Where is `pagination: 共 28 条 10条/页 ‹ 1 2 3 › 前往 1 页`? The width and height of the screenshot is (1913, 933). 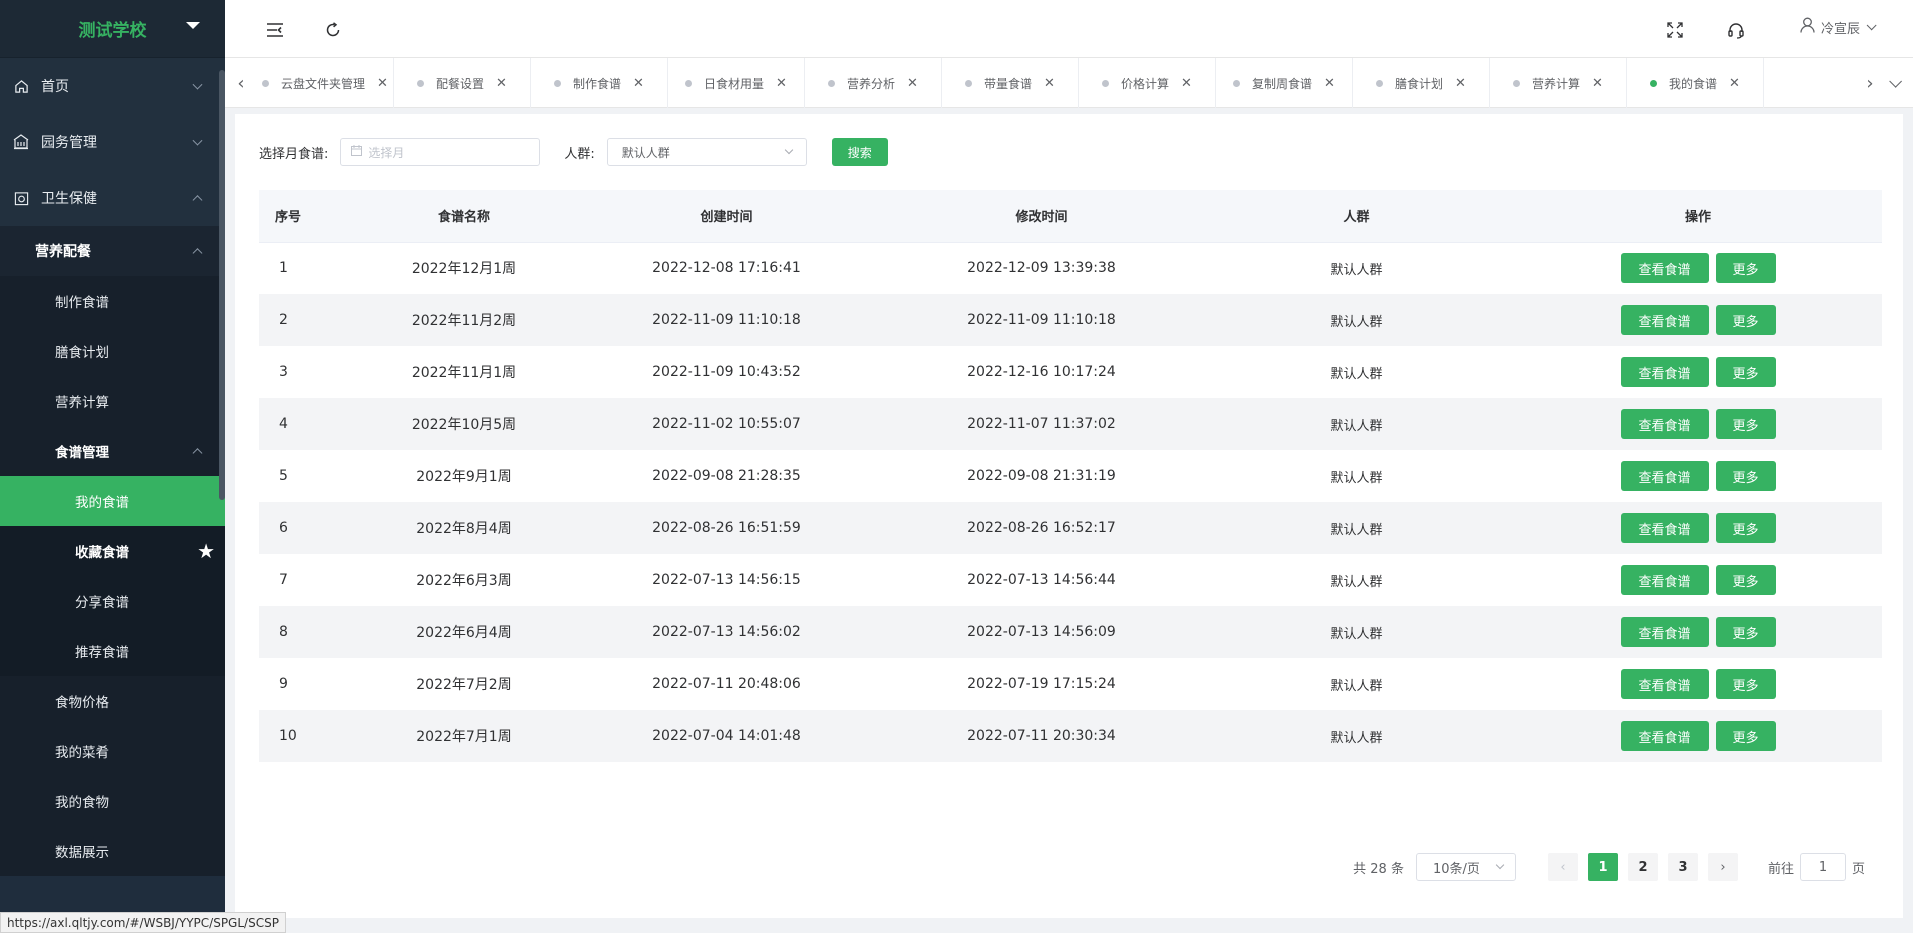 pagination: 共 28 条 10条/页 ‹ 1 2 3 › 前往 1 页 is located at coordinates (1609, 867).